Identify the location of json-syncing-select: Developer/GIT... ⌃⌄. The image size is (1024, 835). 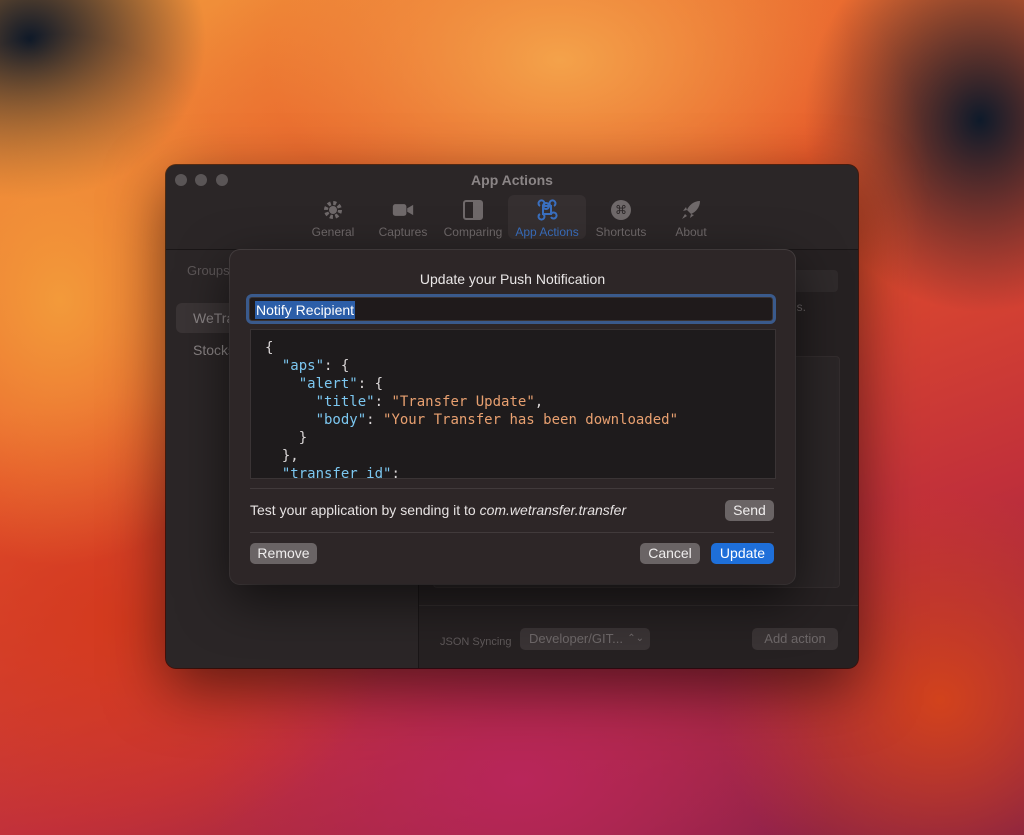
(585, 639).